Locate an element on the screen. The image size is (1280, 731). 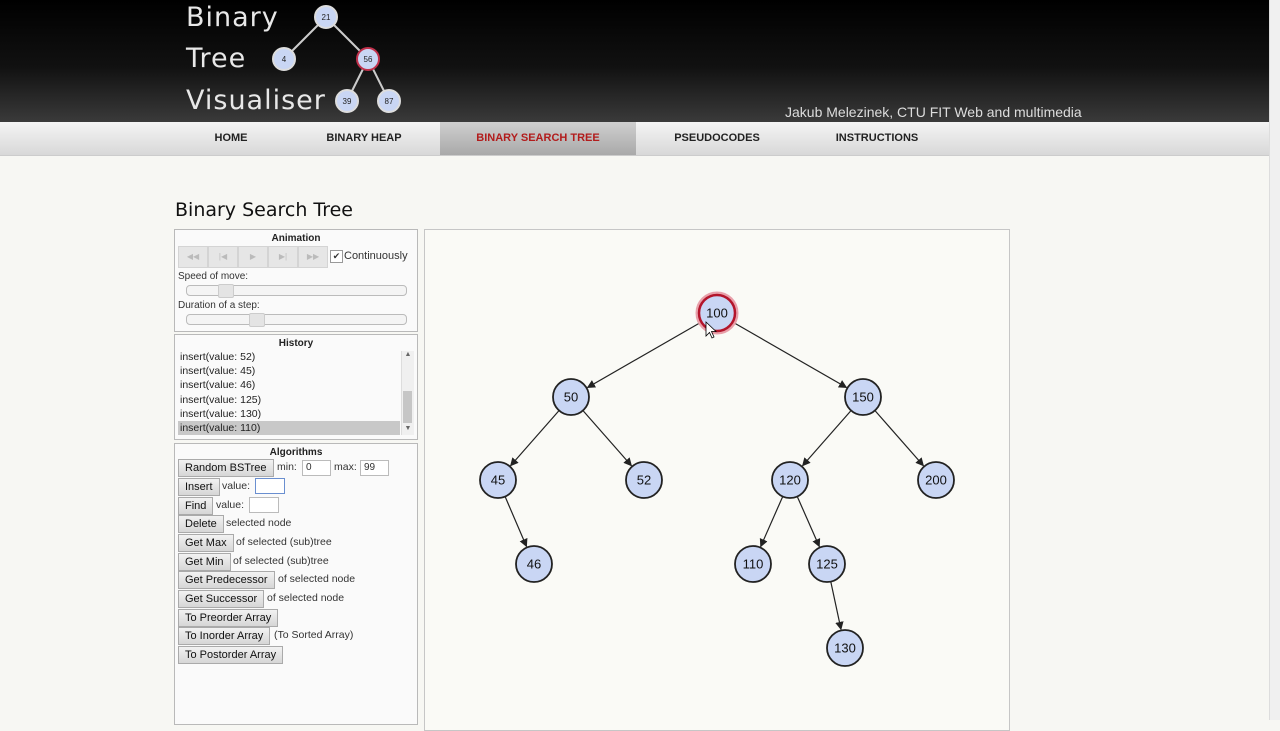
tree-node: 200 is located at coordinates (936, 480).